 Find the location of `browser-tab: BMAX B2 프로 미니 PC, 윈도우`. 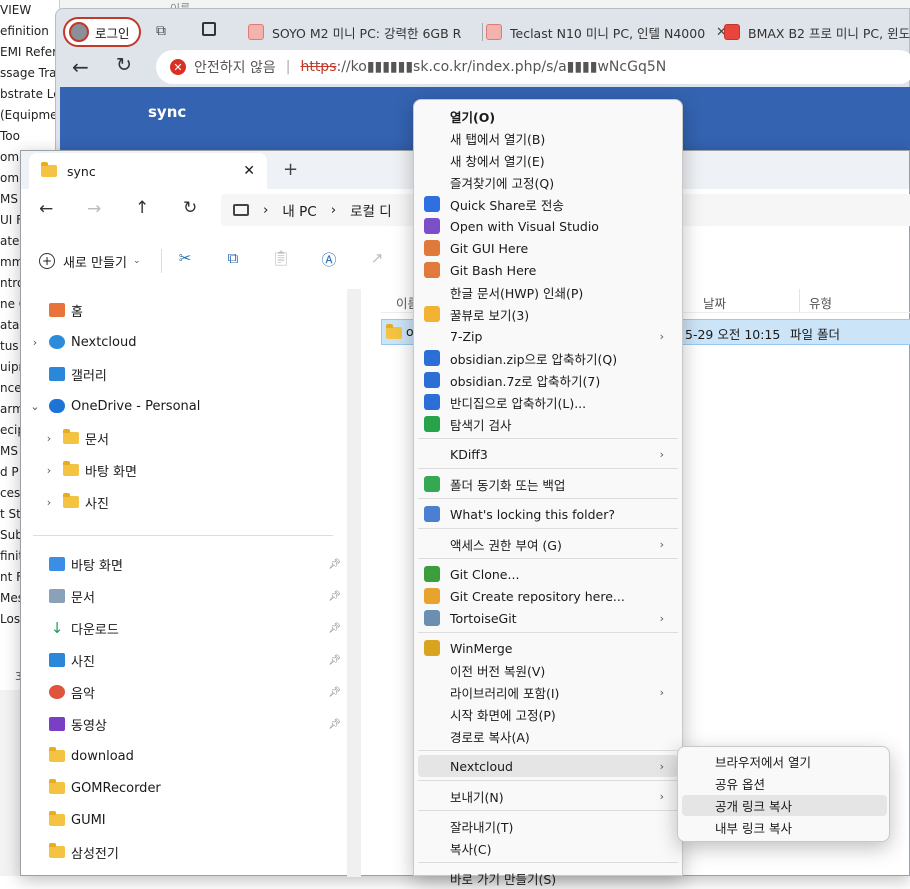

browser-tab: BMAX B2 프로 미니 PC, 윈도우 is located at coordinates (817, 32).